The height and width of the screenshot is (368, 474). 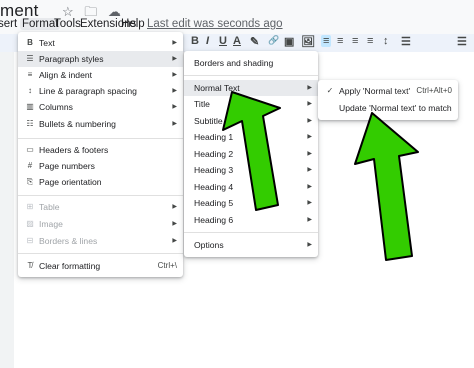 What do you see at coordinates (251, 151) in the screenshot?
I see `green-arrow-left` at bounding box center [251, 151].